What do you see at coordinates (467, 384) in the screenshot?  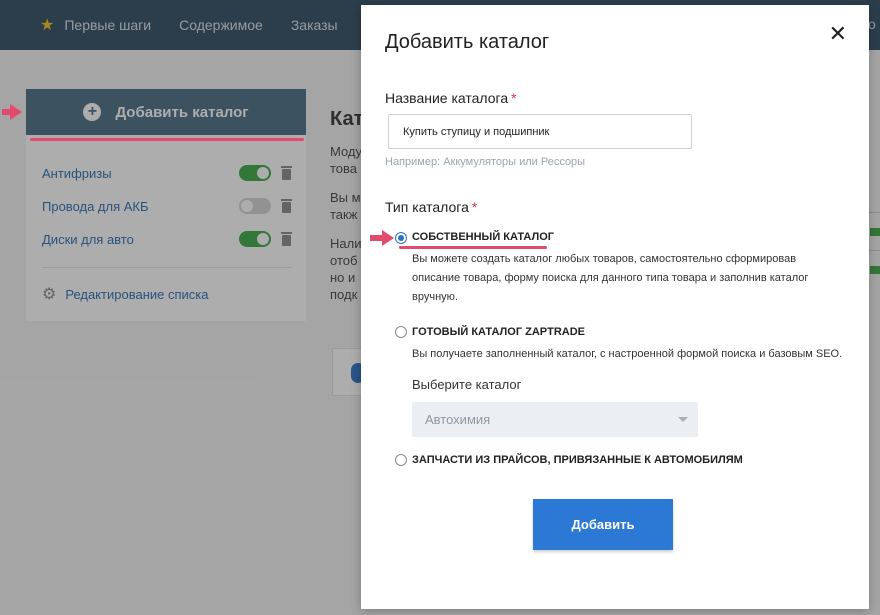 I see `select-catalog-label: Выберите каталог` at bounding box center [467, 384].